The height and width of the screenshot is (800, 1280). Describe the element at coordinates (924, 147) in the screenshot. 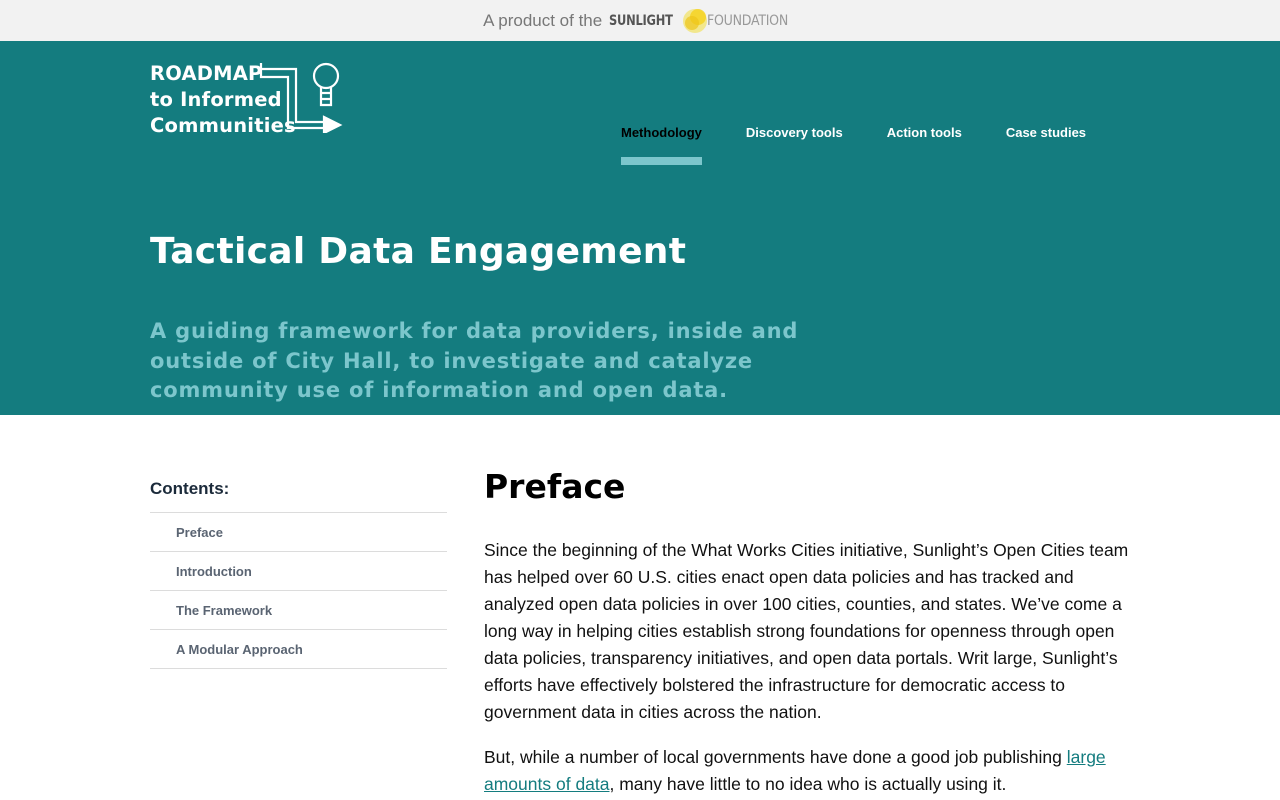

I see `nav-action-tools: Action tools` at that location.